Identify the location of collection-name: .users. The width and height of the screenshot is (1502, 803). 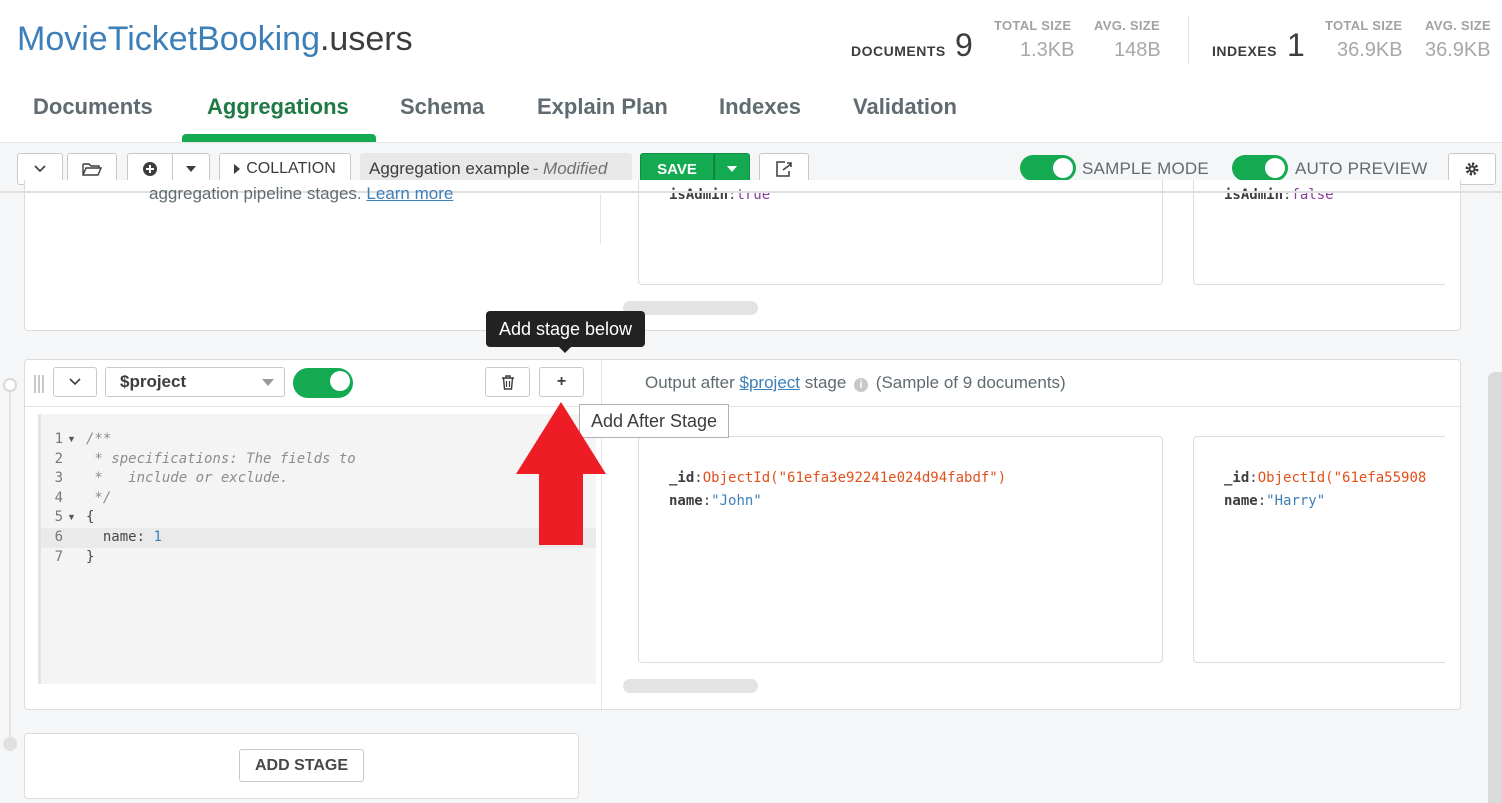
(366, 39).